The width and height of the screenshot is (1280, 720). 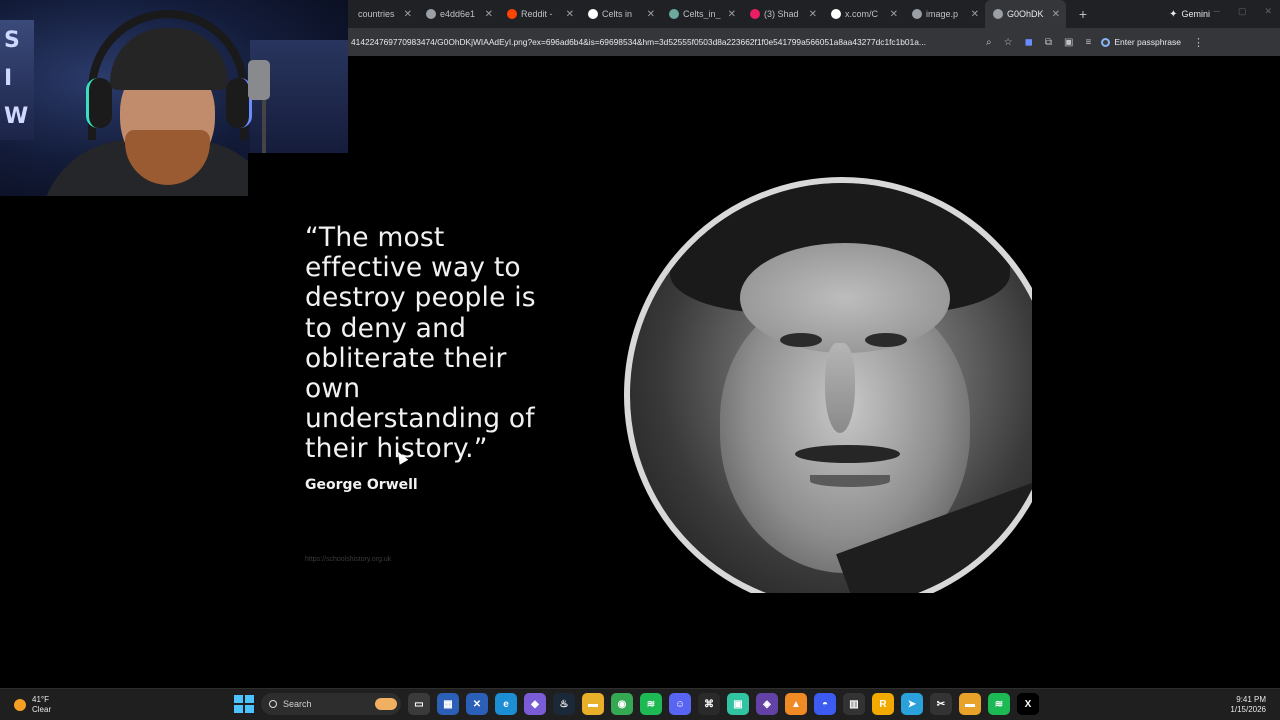 What do you see at coordinates (989, 42) in the screenshot?
I see `zoom-icon: ⌕` at bounding box center [989, 42].